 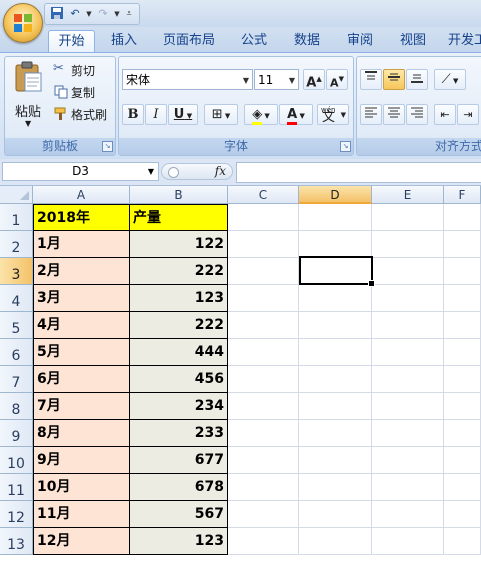 I want to click on cell-c13, so click(x=263, y=541).